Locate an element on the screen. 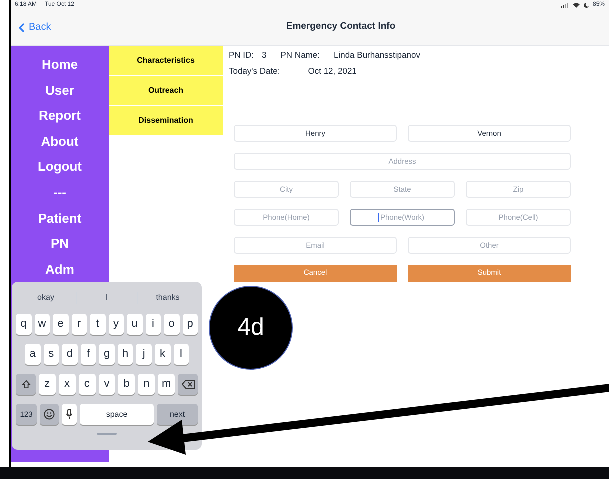 The image size is (609, 479). signal-icon is located at coordinates (564, 5).